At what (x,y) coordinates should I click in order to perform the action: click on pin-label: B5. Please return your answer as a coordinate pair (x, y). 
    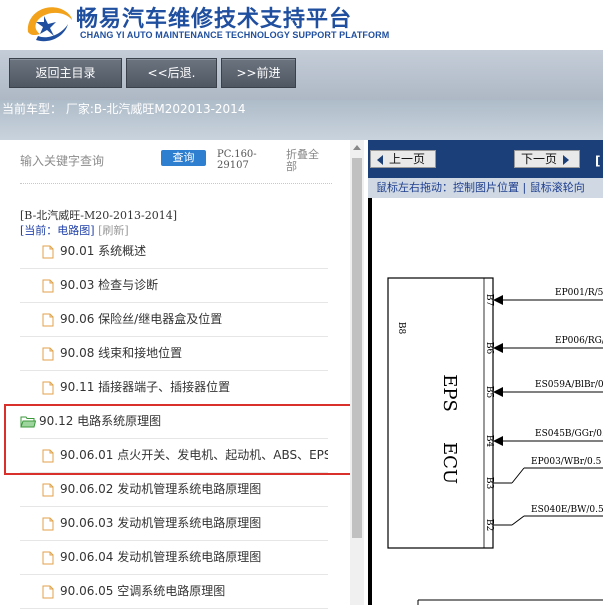
    Looking at the image, I should click on (489, 392).